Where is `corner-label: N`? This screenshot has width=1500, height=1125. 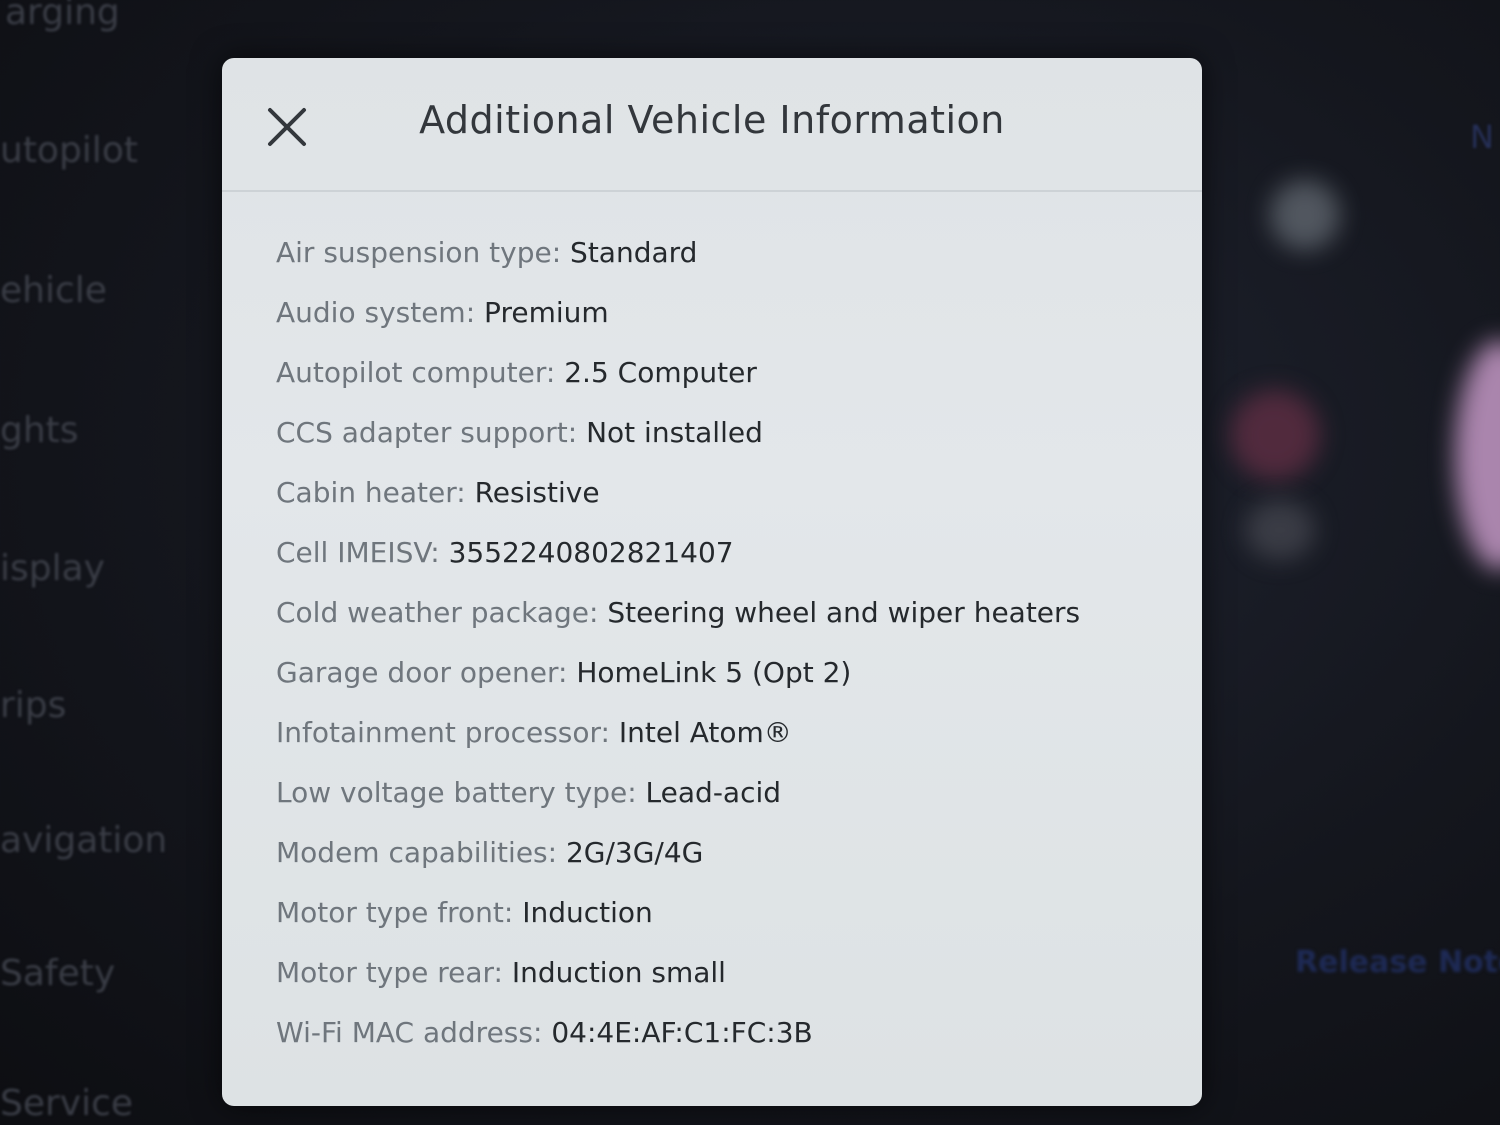
corner-label: N is located at coordinates (1482, 137).